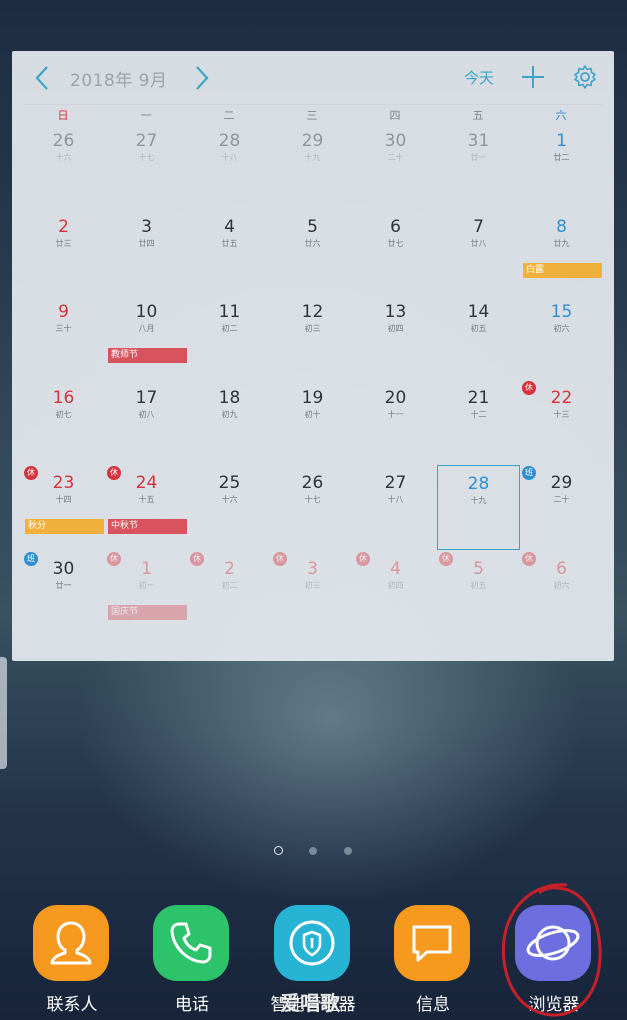 The height and width of the screenshot is (1020, 627). What do you see at coordinates (395, 422) in the screenshot?
I see `day-cell: 20 十一` at bounding box center [395, 422].